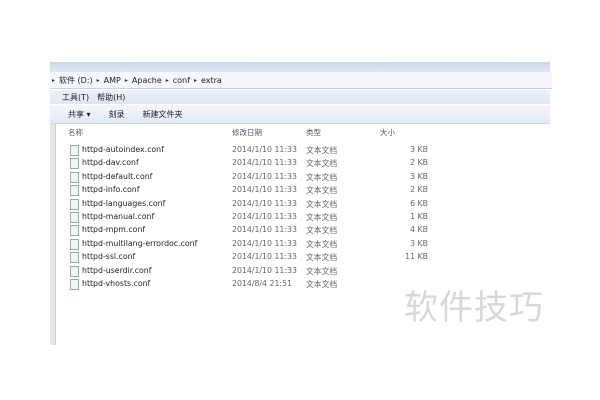  What do you see at coordinates (301, 80) in the screenshot?
I see `address-bar: ▸ 软件 (D:) ▸ AMP ▸ Apache ▸ conf ▸ extra` at bounding box center [301, 80].